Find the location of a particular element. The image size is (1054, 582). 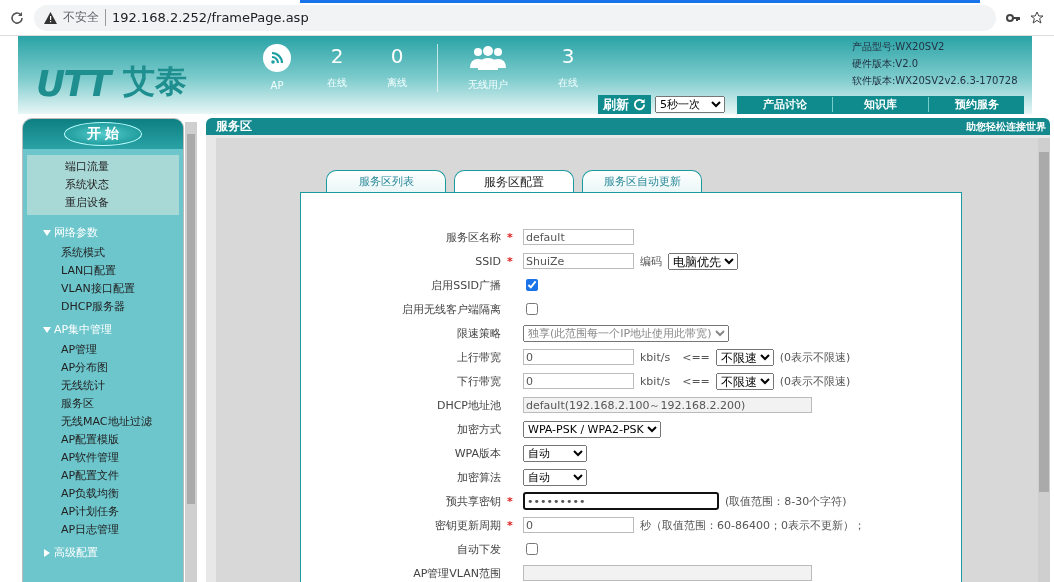

count-value: 3 is located at coordinates (568, 56).